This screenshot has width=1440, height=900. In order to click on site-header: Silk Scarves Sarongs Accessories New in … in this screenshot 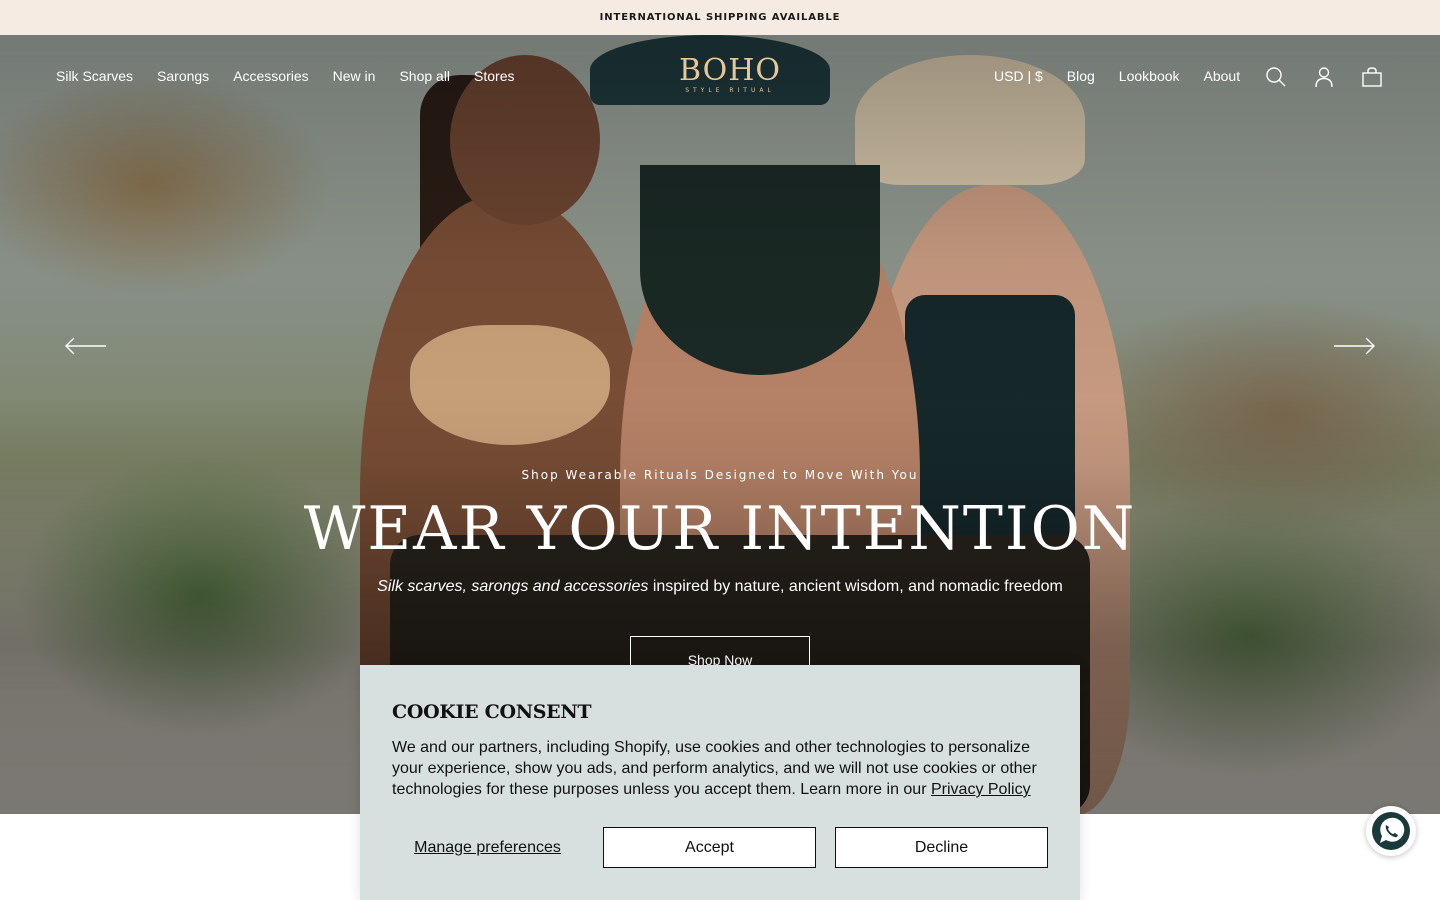, I will do `click(720, 77)`.